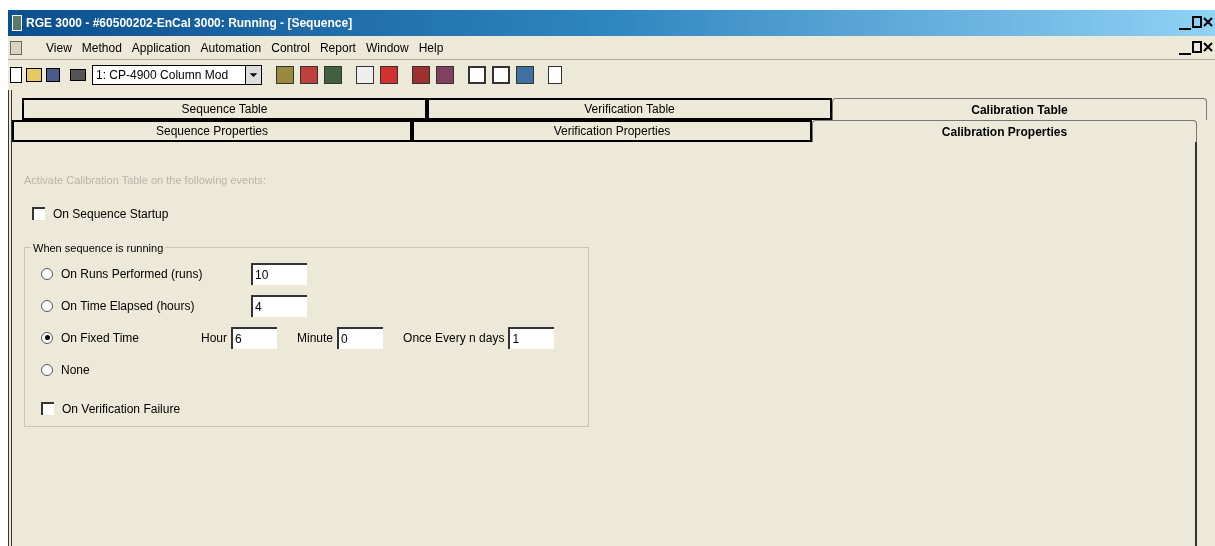  Describe the element at coordinates (75, 370) in the screenshot. I see `option-label: None` at that location.